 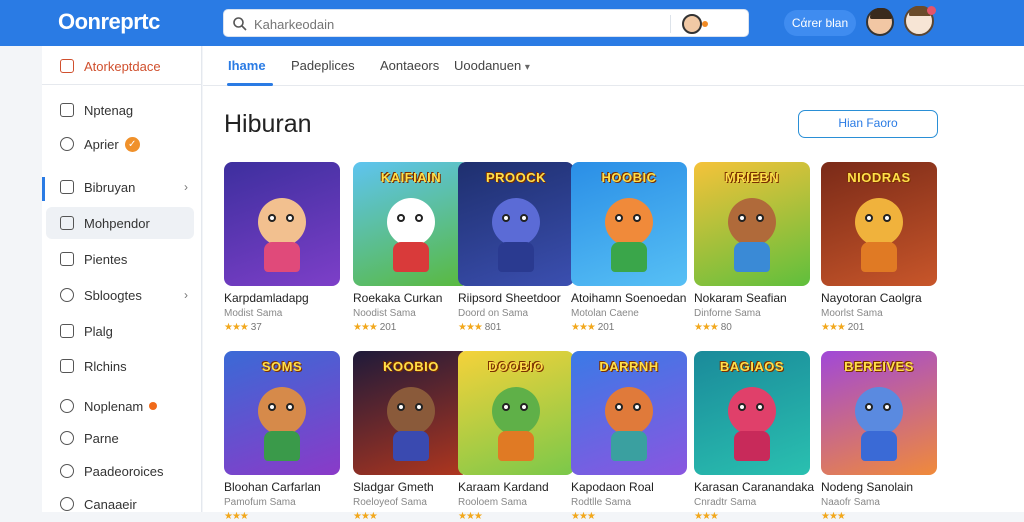 I want to click on sidebar-item-9: Noplenam, so click(x=120, y=406).